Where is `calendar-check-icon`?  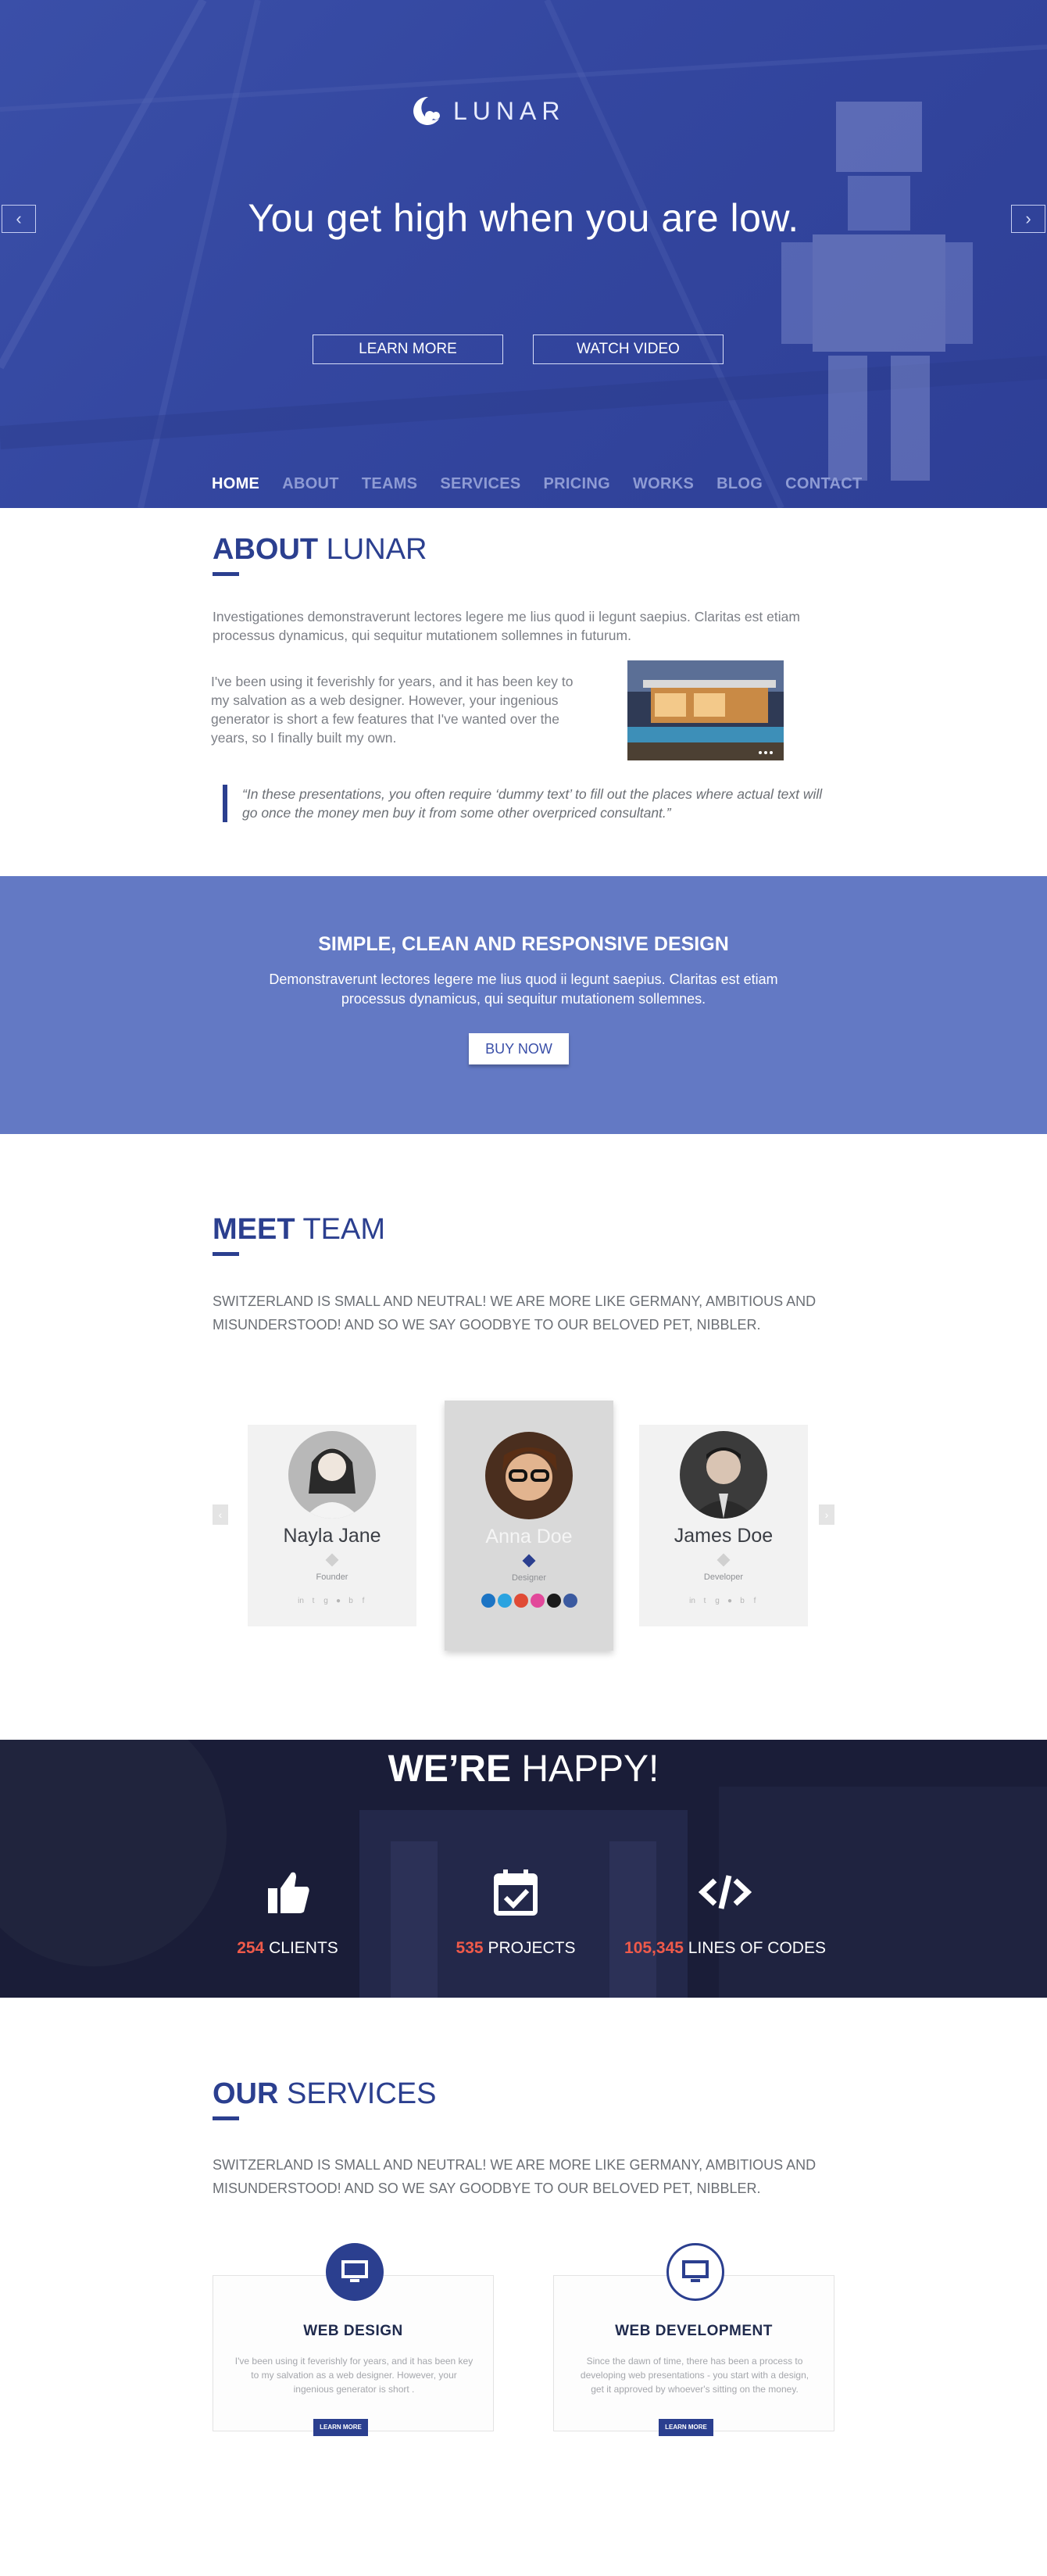
calendar-check-icon is located at coordinates (516, 1892).